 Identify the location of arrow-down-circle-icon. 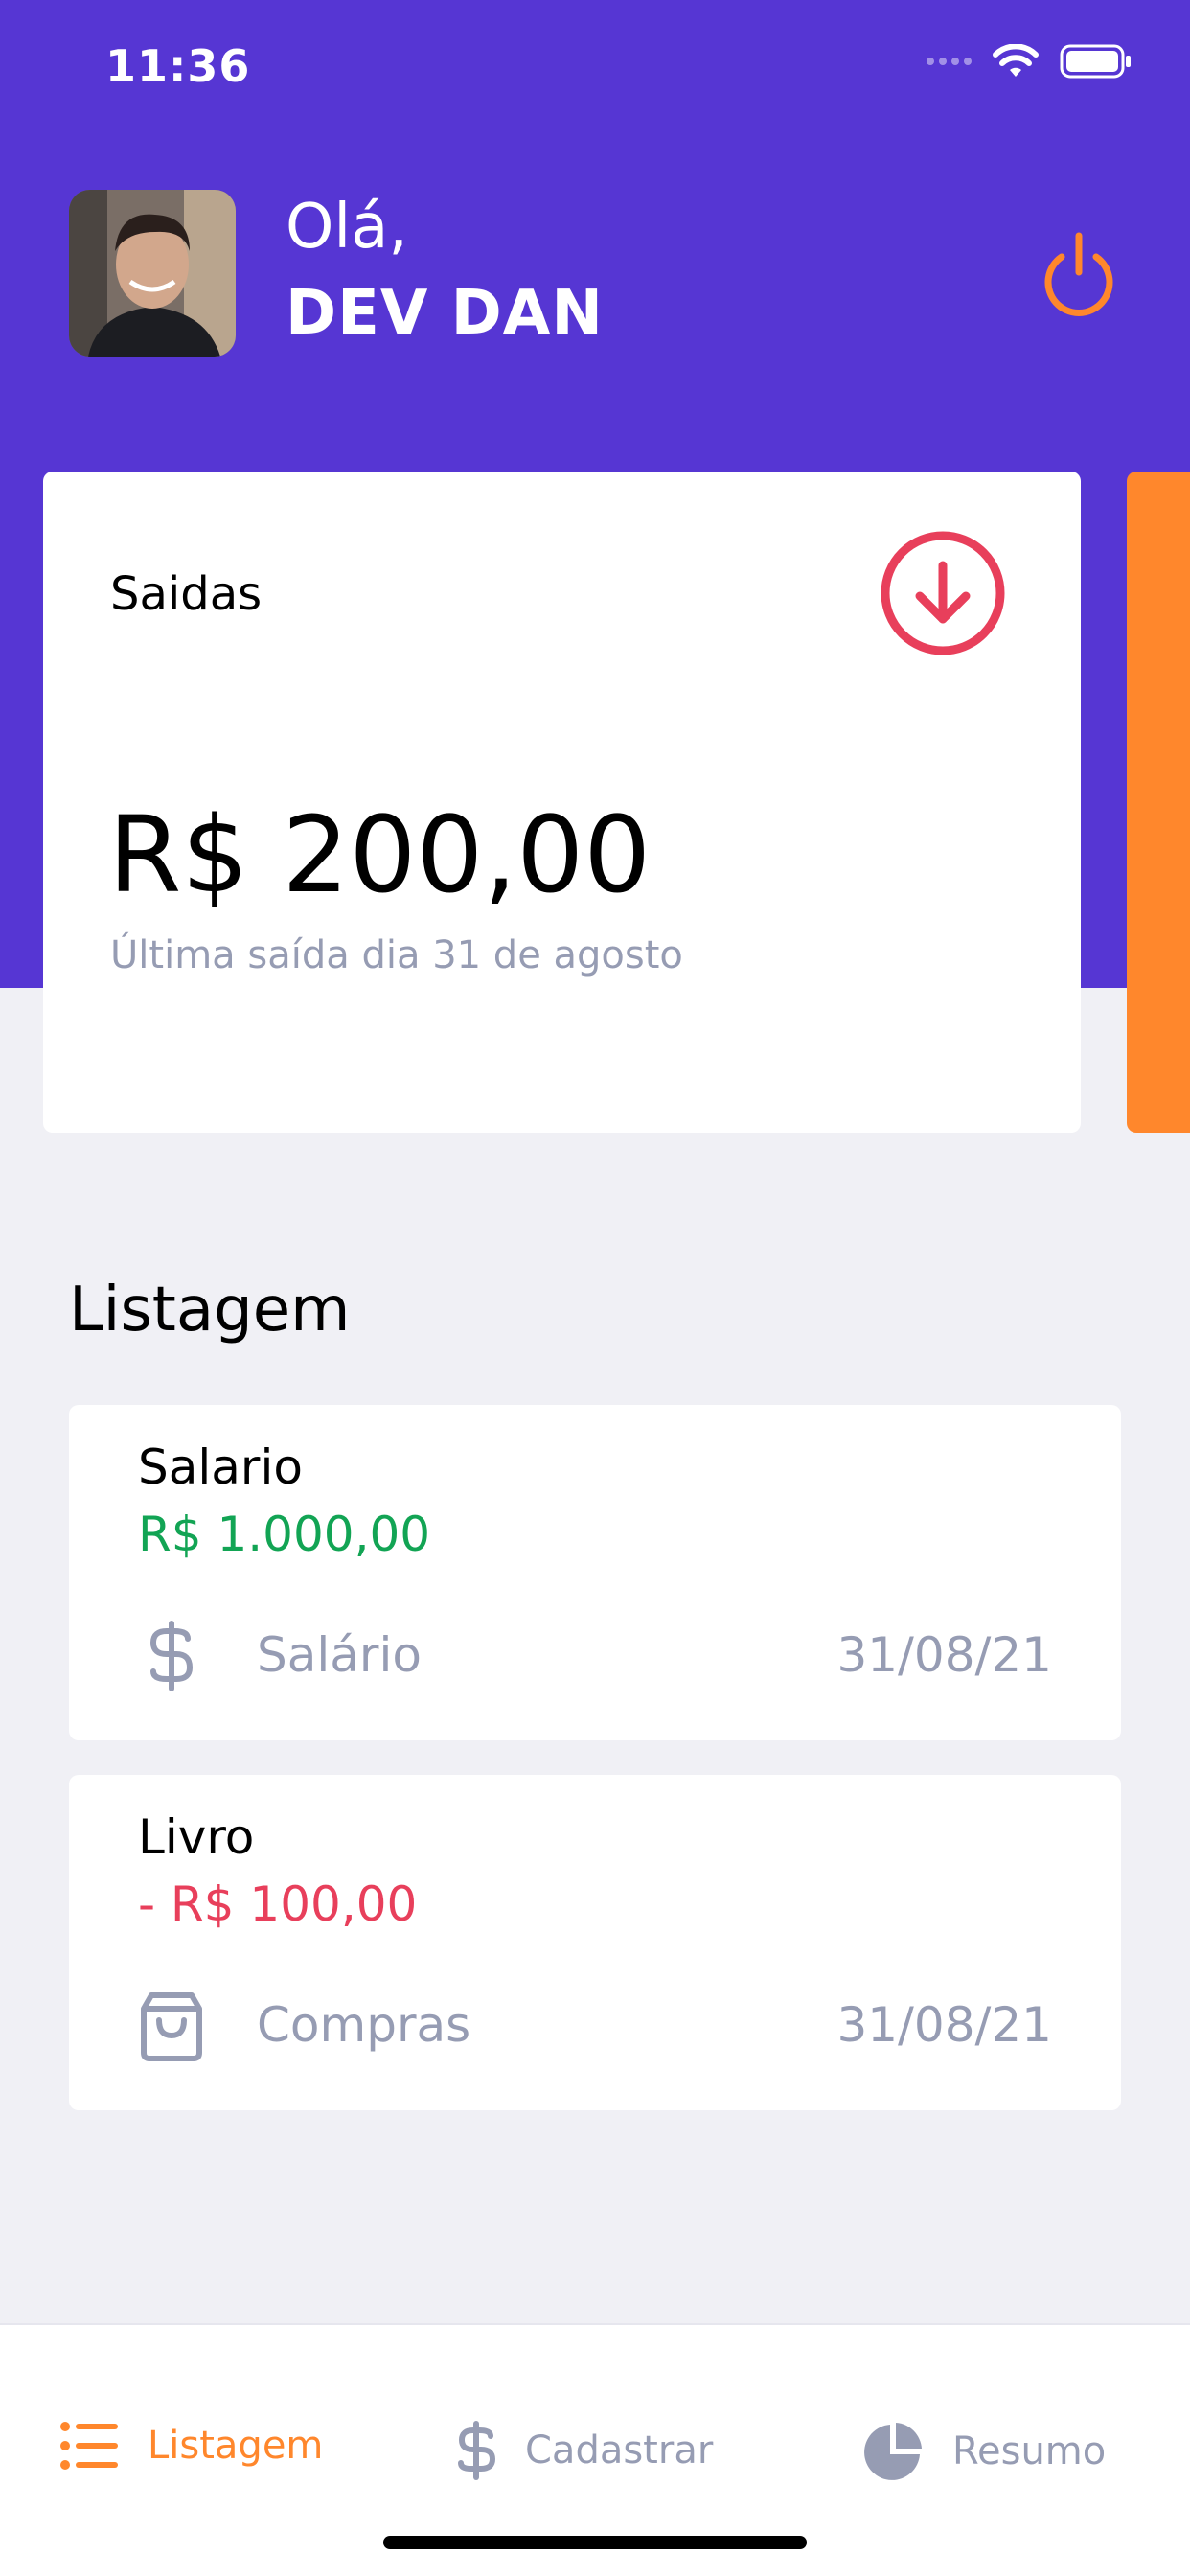
(943, 594).